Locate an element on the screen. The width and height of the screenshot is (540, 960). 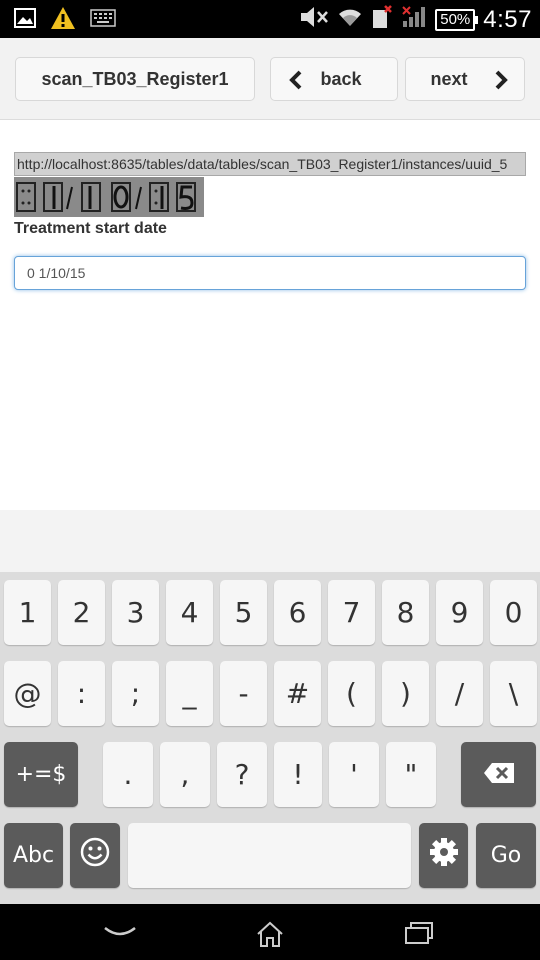
abc-mode-key: Abc is located at coordinates (33, 855).